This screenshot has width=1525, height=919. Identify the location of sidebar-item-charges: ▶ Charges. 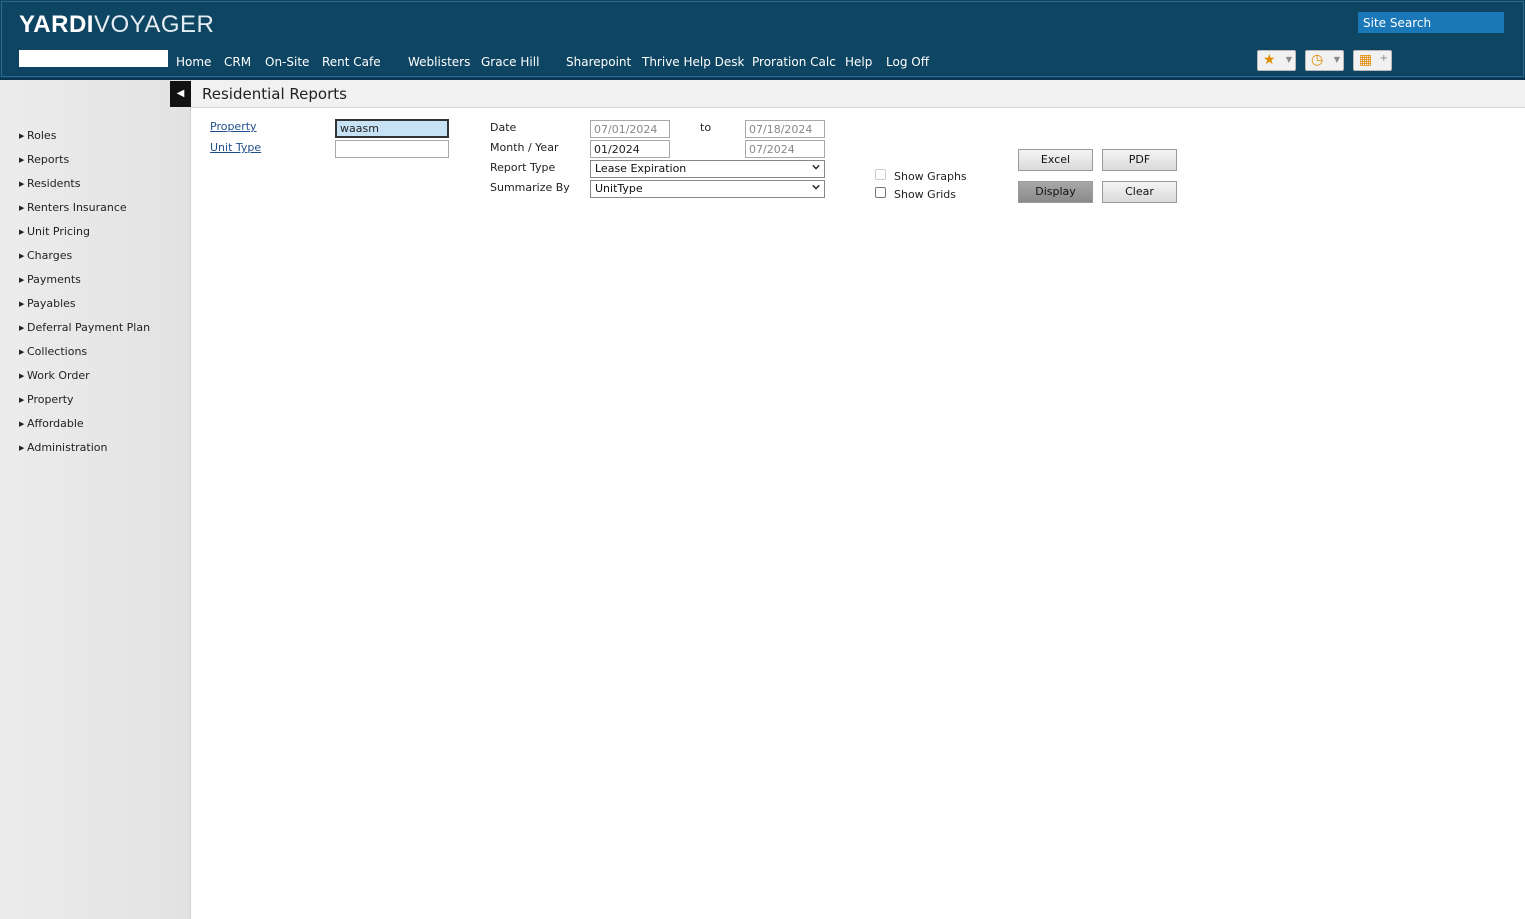
(45, 255).